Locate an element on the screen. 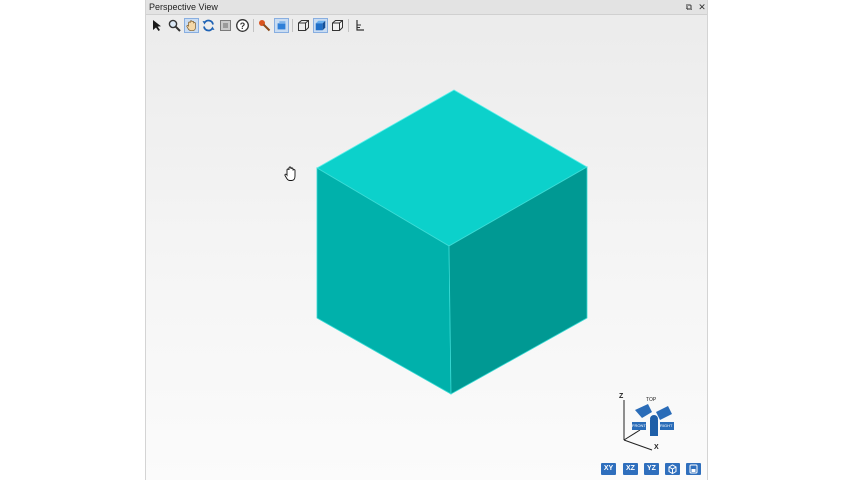 Image resolution: width=853 pixels, height=480 pixels. triad-front-label: FRONT is located at coordinates (639, 425).